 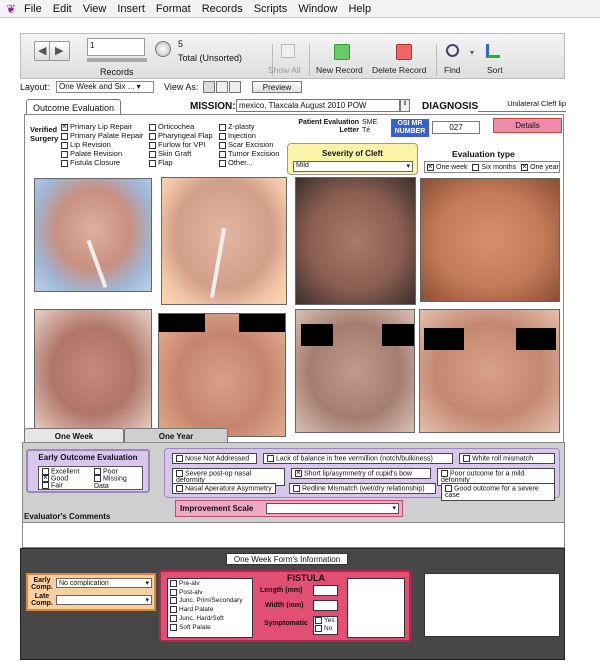 I want to click on fistula-location-option: Hard Palate, so click(x=210, y=610).